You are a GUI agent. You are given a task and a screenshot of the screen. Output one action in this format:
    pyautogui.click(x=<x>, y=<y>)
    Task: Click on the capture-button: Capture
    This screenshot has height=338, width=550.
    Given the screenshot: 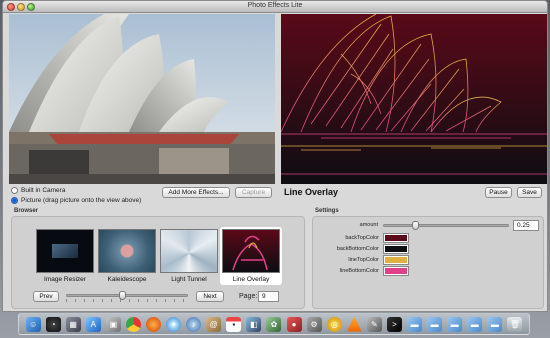 What is the action you would take?
    pyautogui.click(x=253, y=192)
    